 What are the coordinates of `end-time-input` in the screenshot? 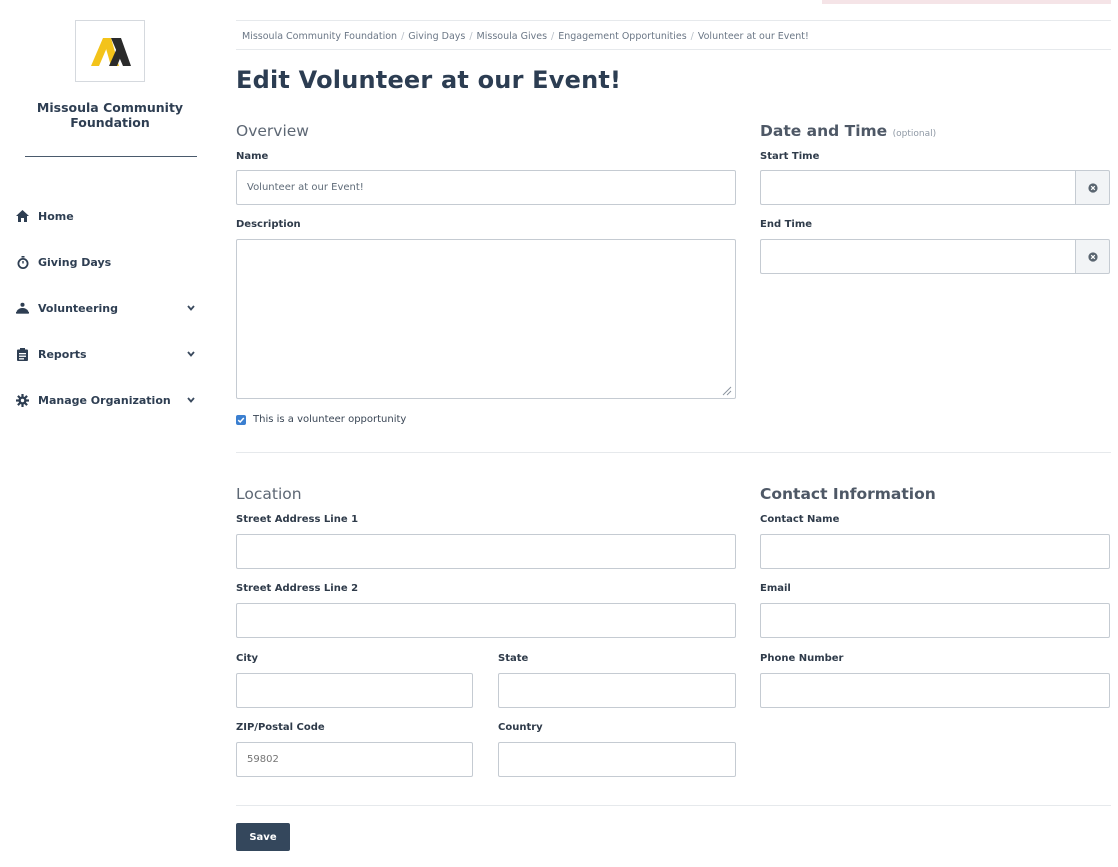 It's located at (917, 256).